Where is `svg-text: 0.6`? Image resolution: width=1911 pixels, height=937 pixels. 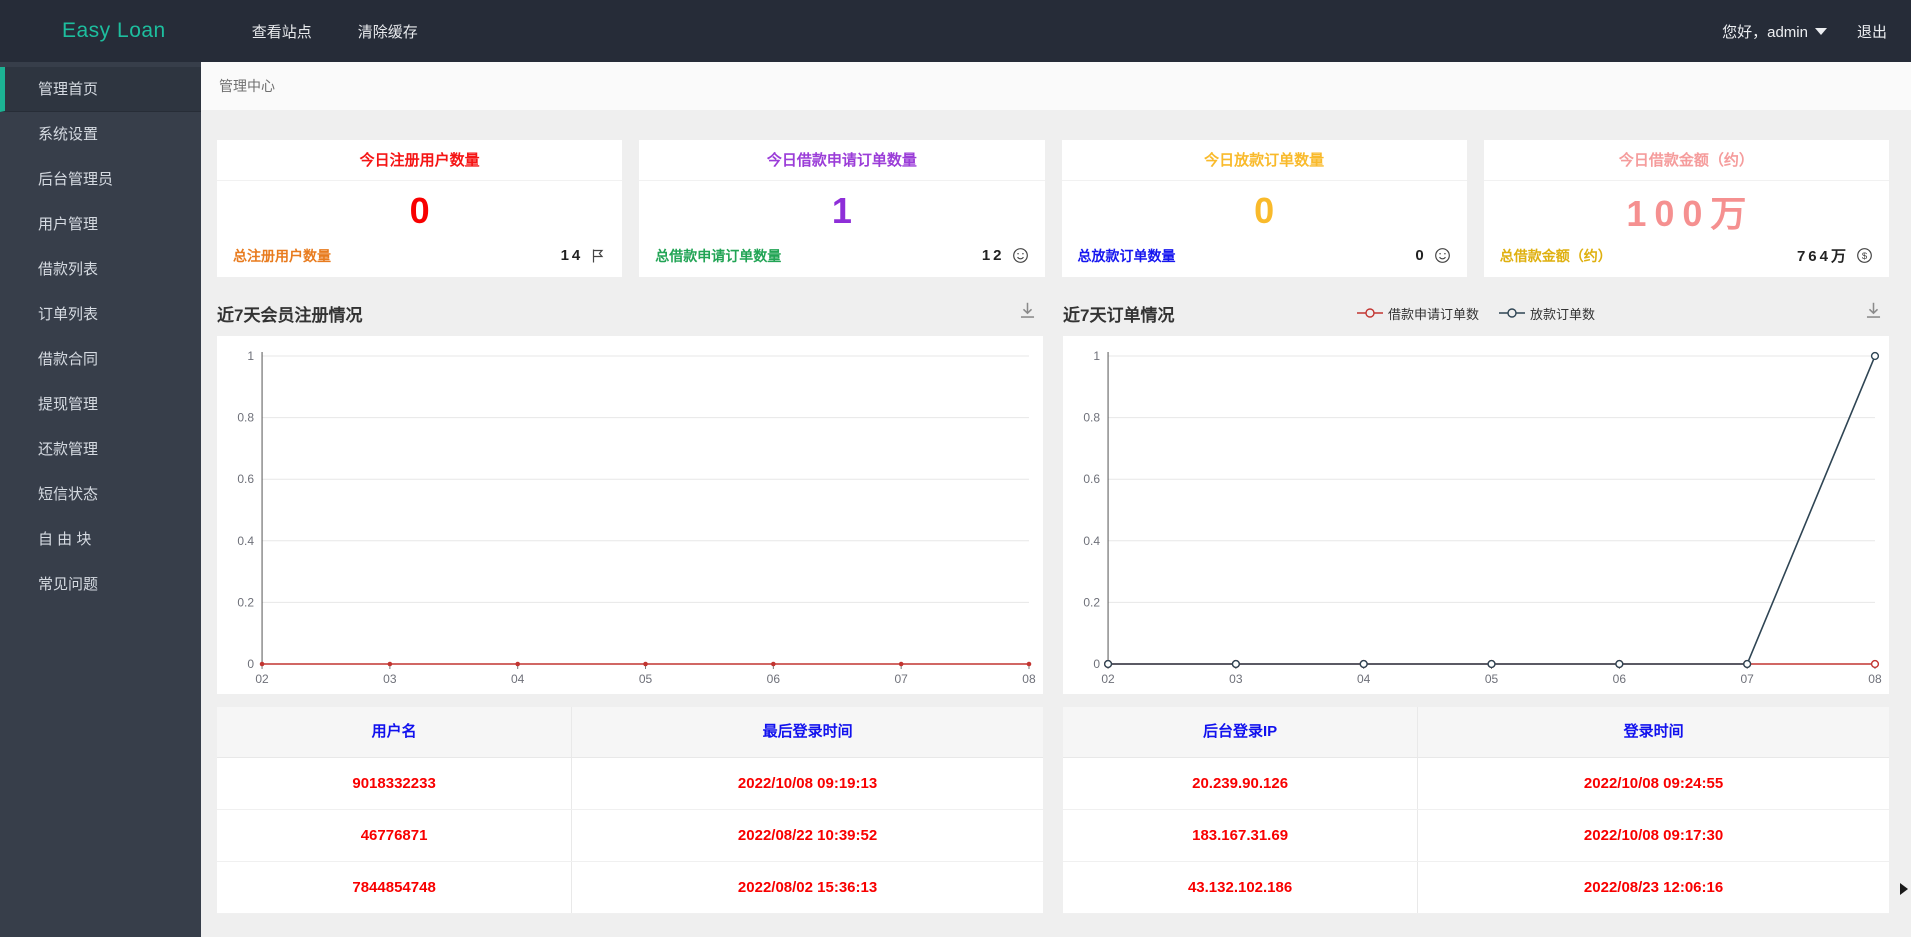
svg-text: 0.6 is located at coordinates (1091, 479).